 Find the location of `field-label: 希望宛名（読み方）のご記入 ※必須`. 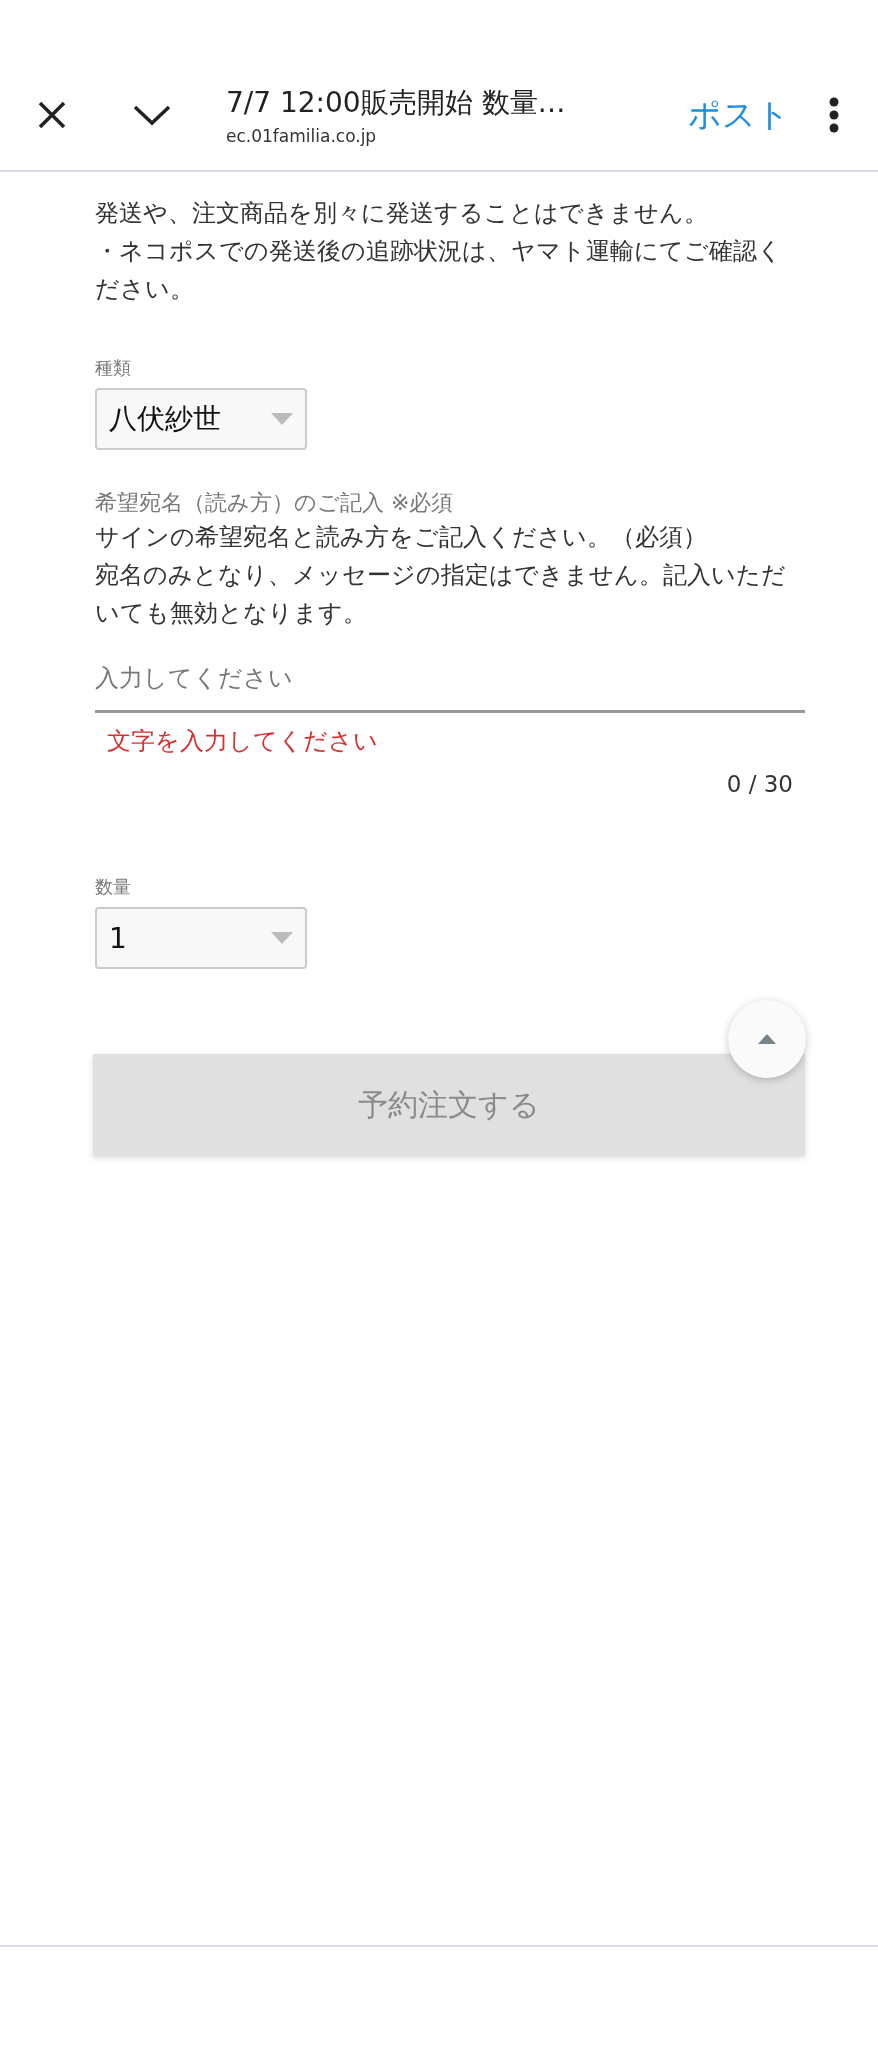

field-label: 希望宛名（読み方）のご記入 ※必須 is located at coordinates (275, 503).